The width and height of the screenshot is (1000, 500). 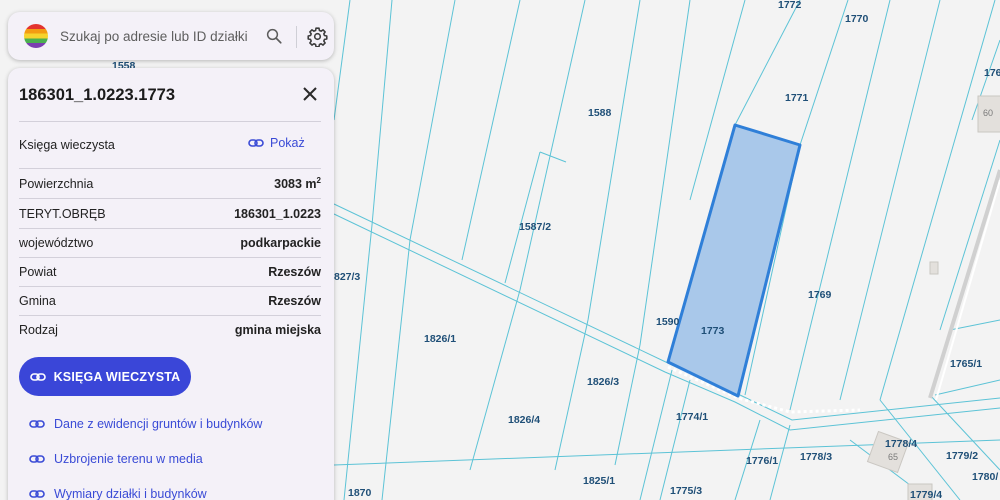 I want to click on parcel-label: 1825/1, so click(x=599, y=481).